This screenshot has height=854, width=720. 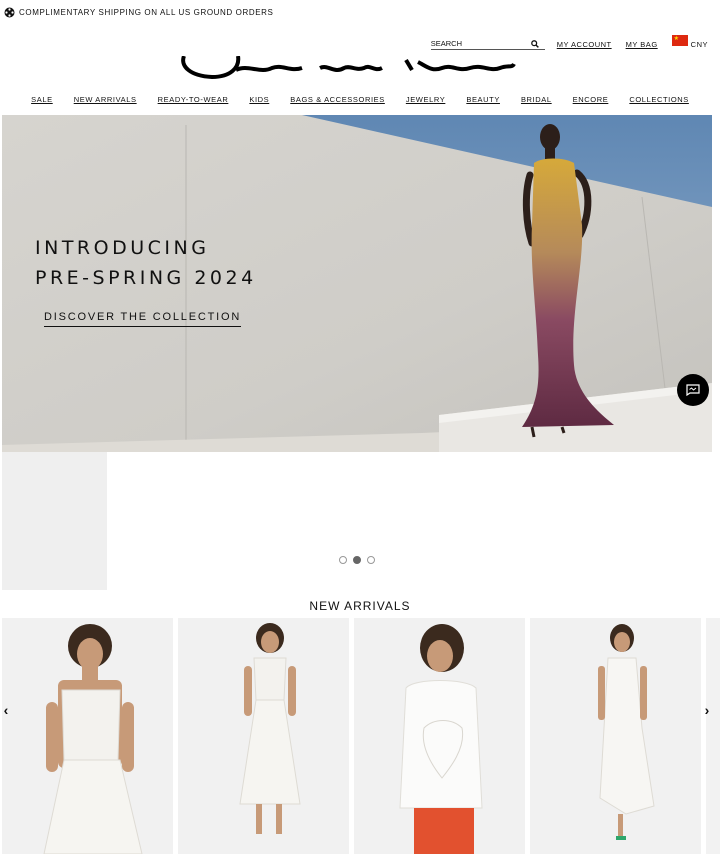 I want to click on nav-kids: KIDS, so click(x=259, y=99).